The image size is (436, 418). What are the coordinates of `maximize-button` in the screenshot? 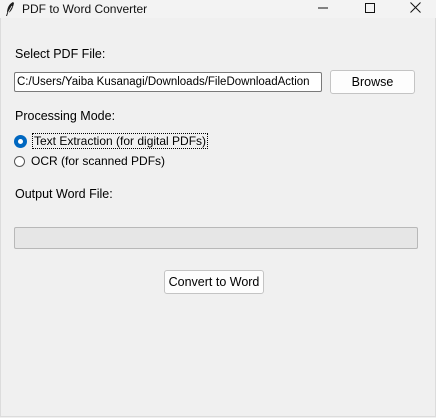 It's located at (370, 9).